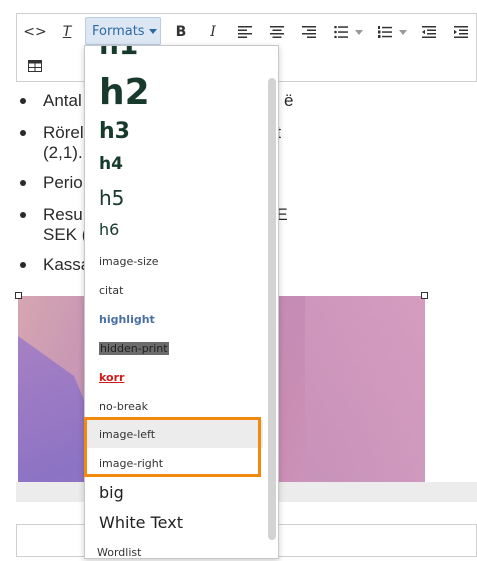  Describe the element at coordinates (134, 348) in the screenshot. I see `menu-item-label: hidden-print` at that location.